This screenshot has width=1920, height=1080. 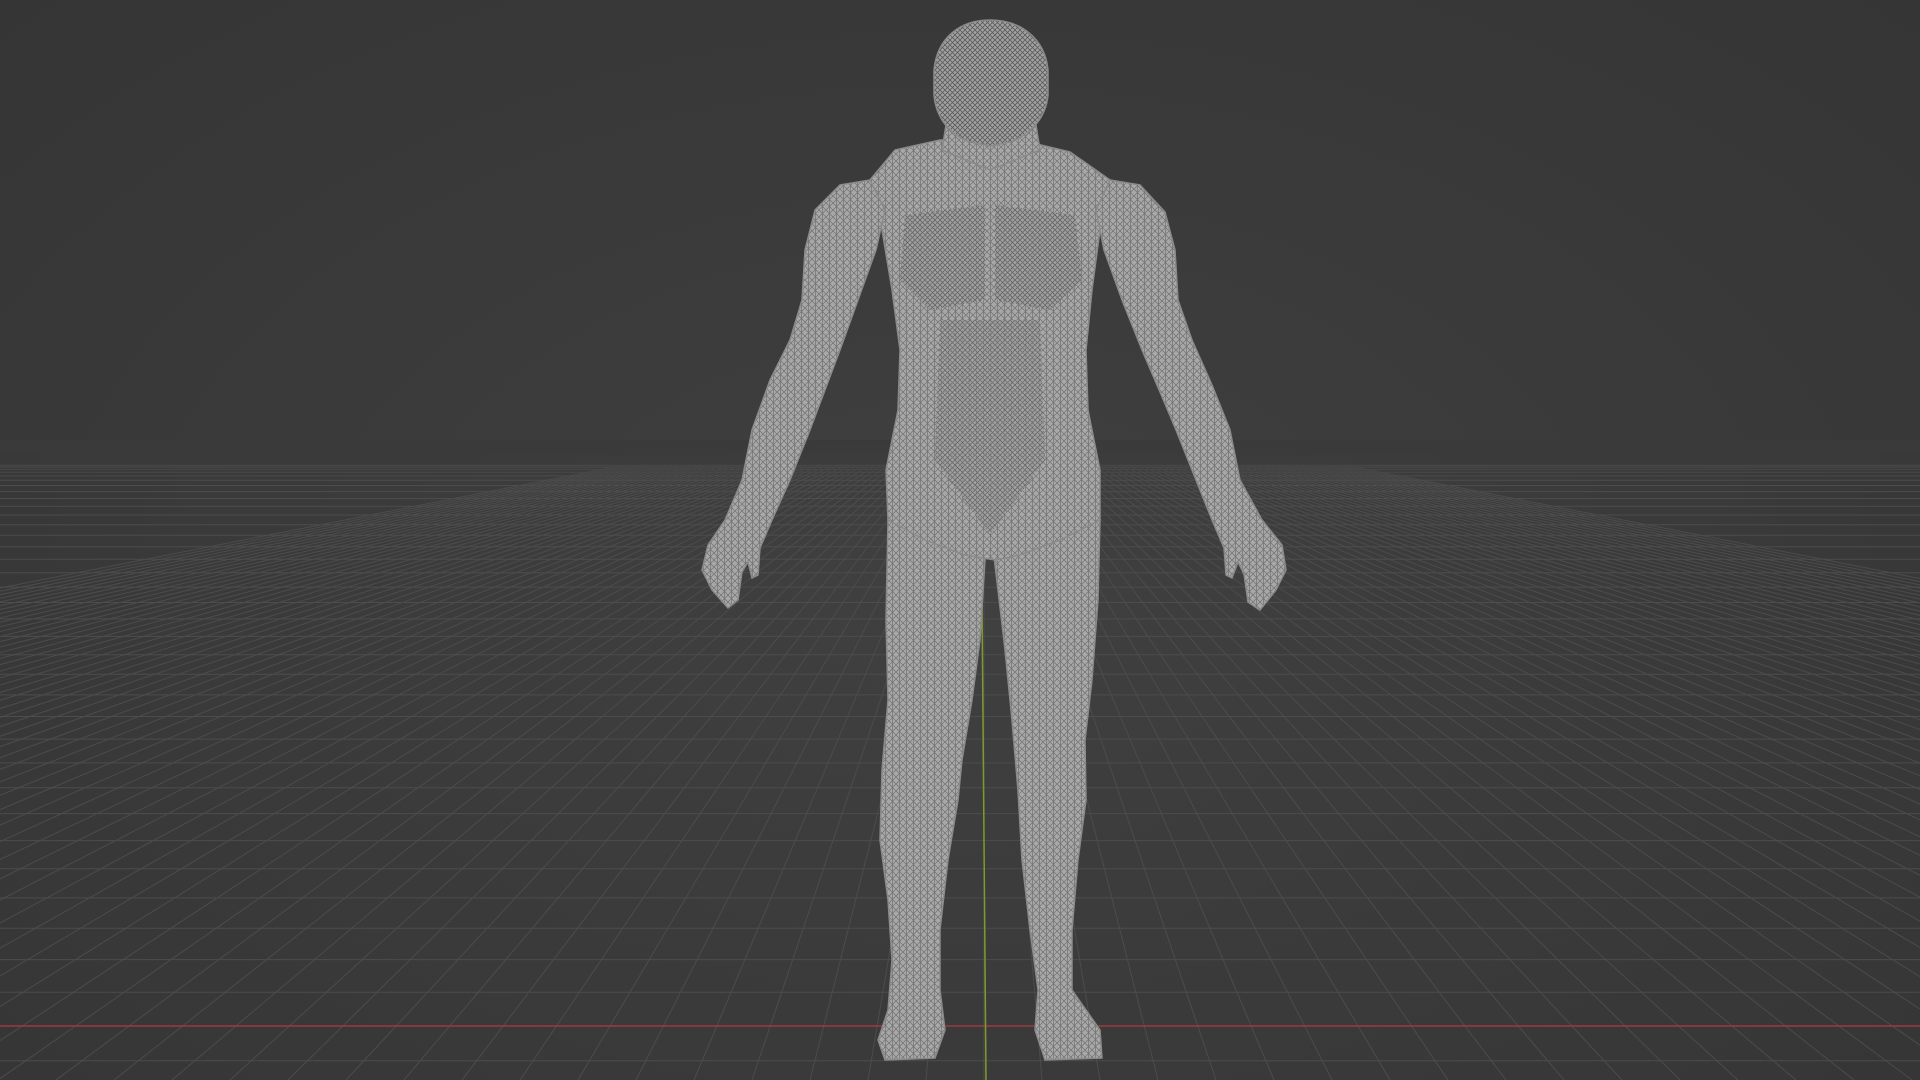 I want to click on head, so click(x=991, y=83).